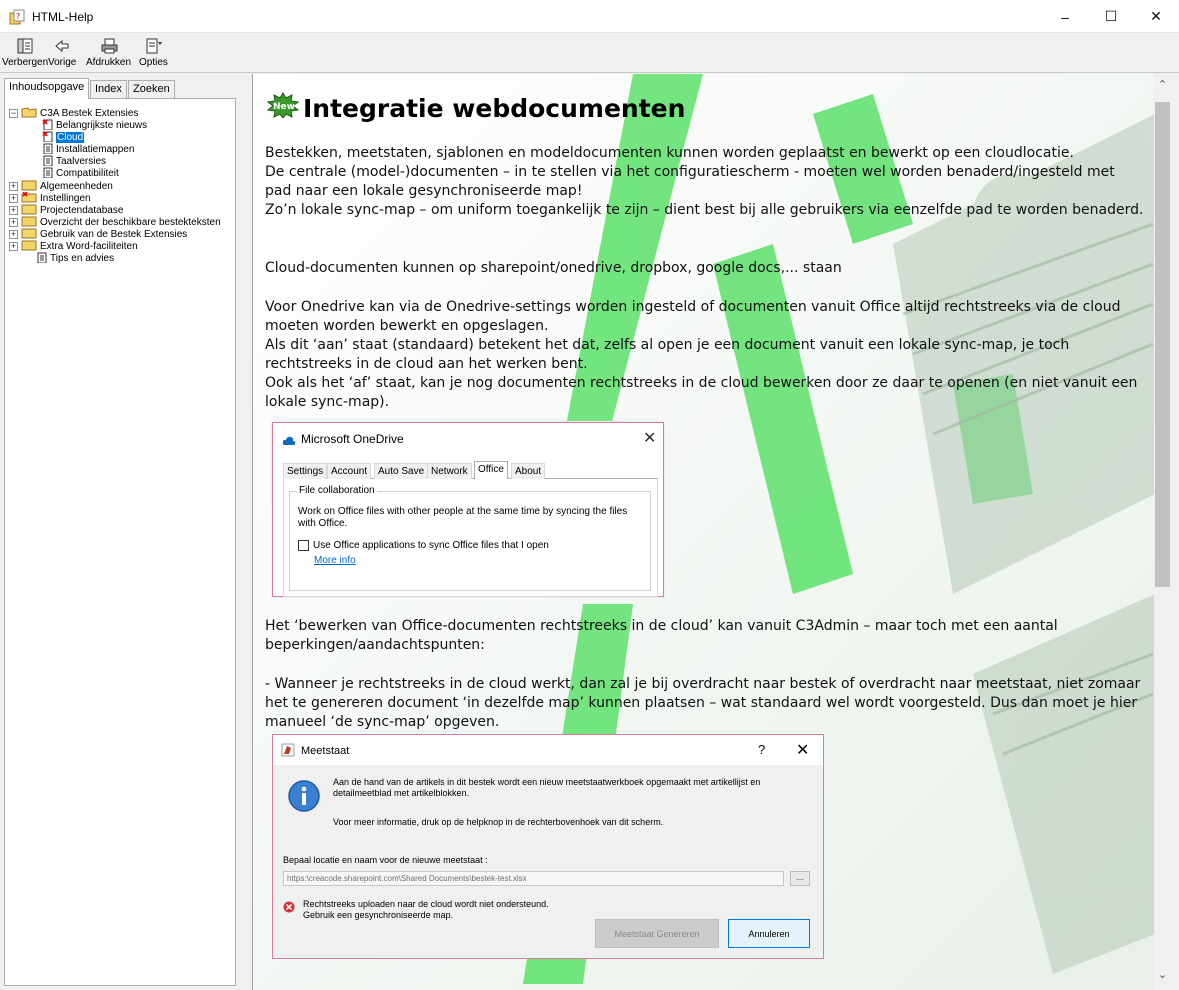  I want to click on tree-label: Algemeenheden, so click(76, 186).